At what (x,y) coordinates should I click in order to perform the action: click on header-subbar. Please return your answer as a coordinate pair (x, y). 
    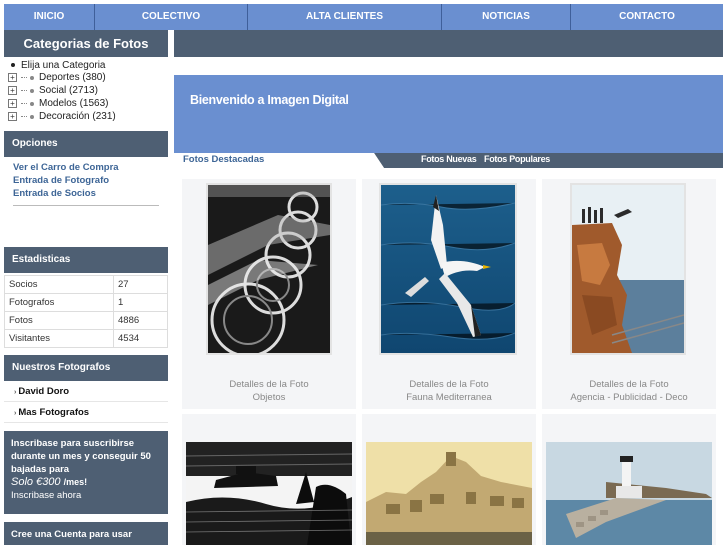
    Looking at the image, I should click on (448, 43).